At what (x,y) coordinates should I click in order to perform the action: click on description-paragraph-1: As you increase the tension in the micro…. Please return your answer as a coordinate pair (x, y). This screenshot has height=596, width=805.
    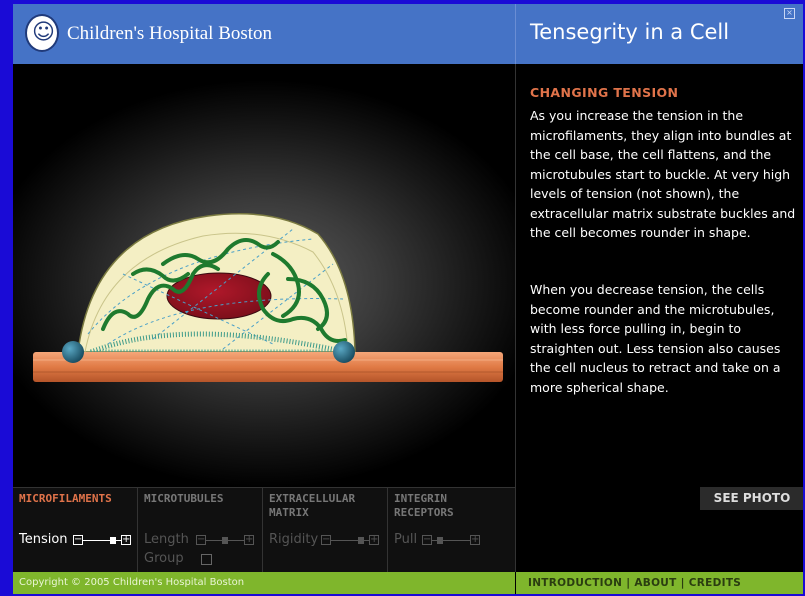
    Looking at the image, I should click on (663, 174).